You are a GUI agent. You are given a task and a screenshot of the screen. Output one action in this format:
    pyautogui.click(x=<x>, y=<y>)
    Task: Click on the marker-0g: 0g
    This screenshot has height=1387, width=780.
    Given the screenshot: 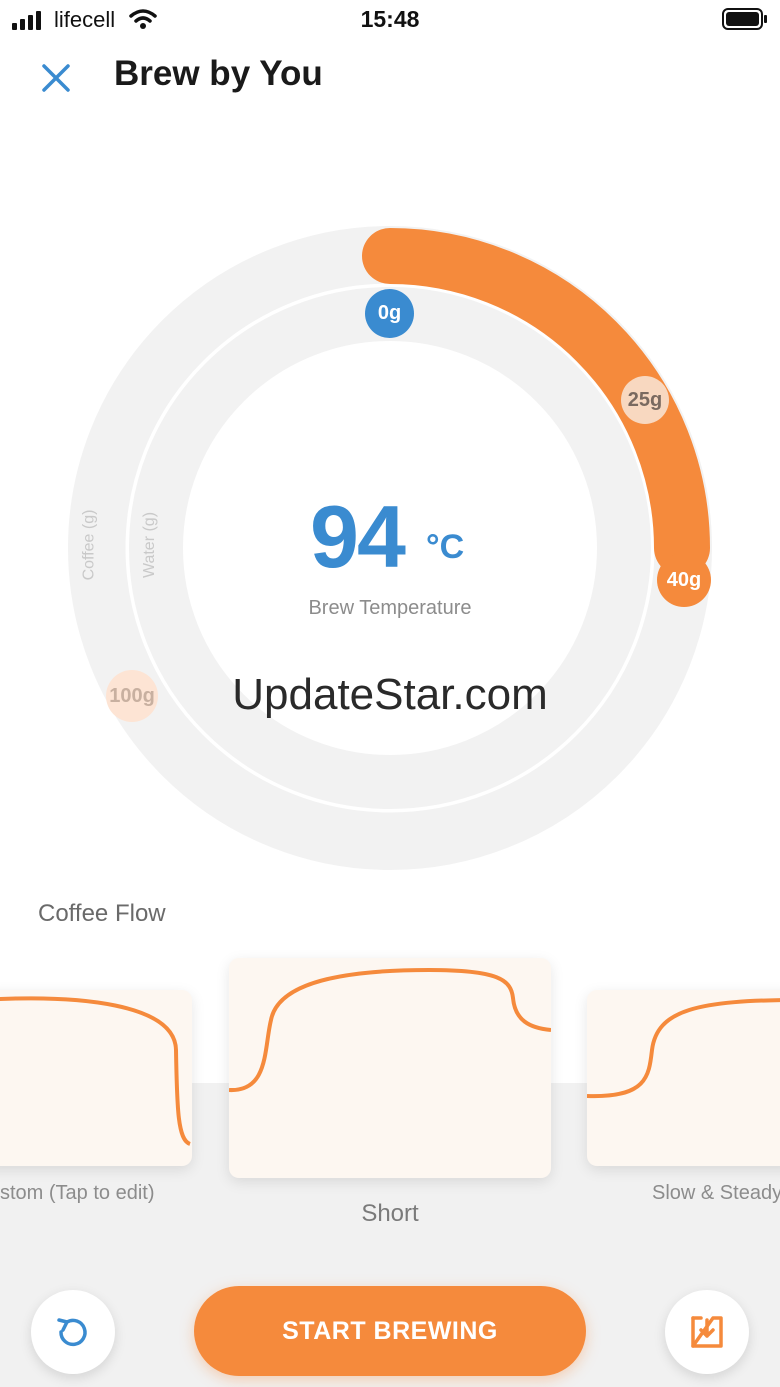 What is the action you would take?
    pyautogui.click(x=389, y=313)
    